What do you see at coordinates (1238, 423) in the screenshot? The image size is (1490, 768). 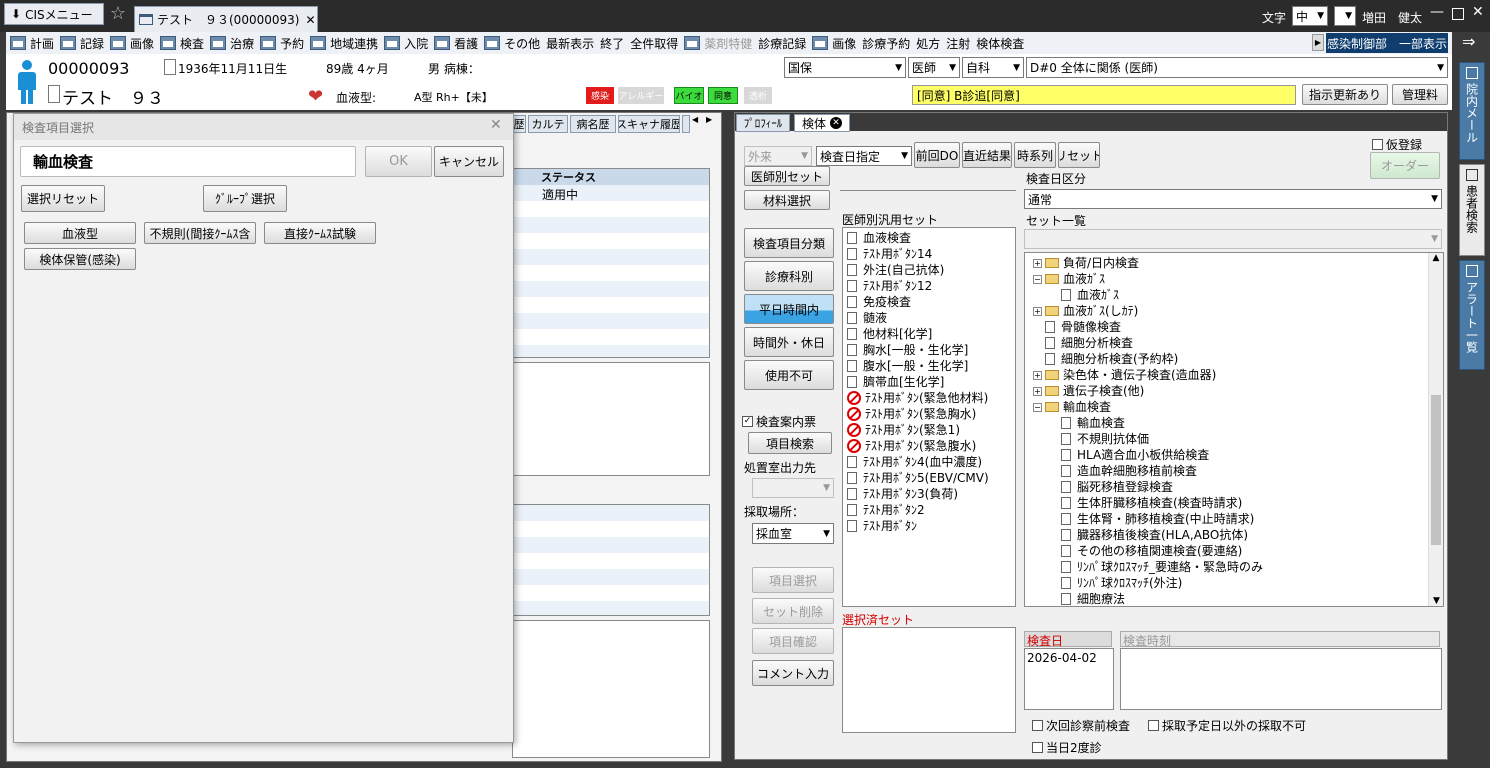 I see `tree-node: 輸血検査` at bounding box center [1238, 423].